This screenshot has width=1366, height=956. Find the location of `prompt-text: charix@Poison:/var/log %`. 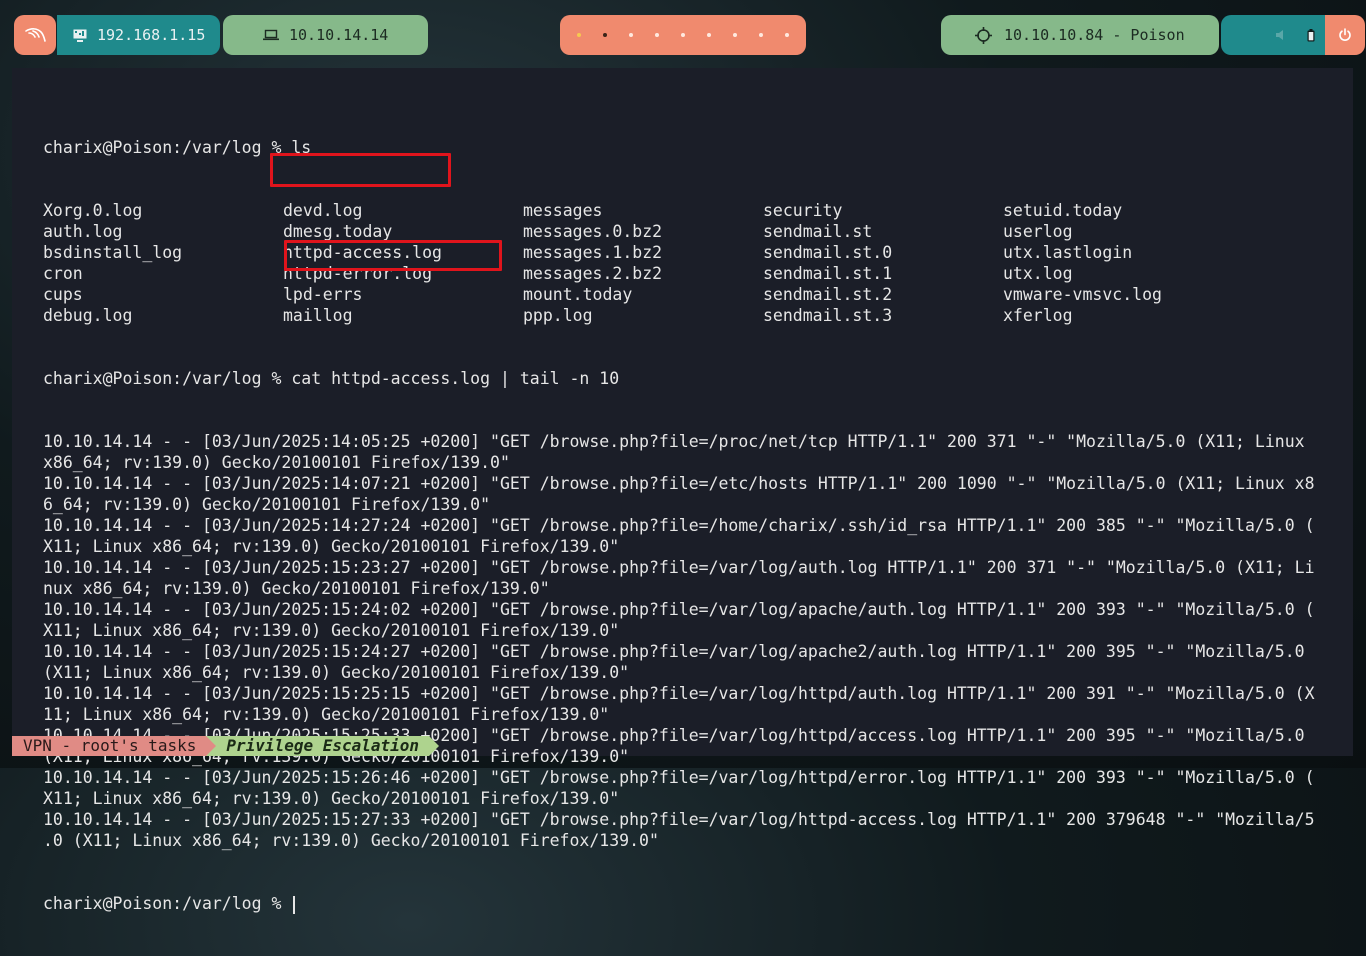

prompt-text: charix@Poison:/var/log % is located at coordinates (167, 903).